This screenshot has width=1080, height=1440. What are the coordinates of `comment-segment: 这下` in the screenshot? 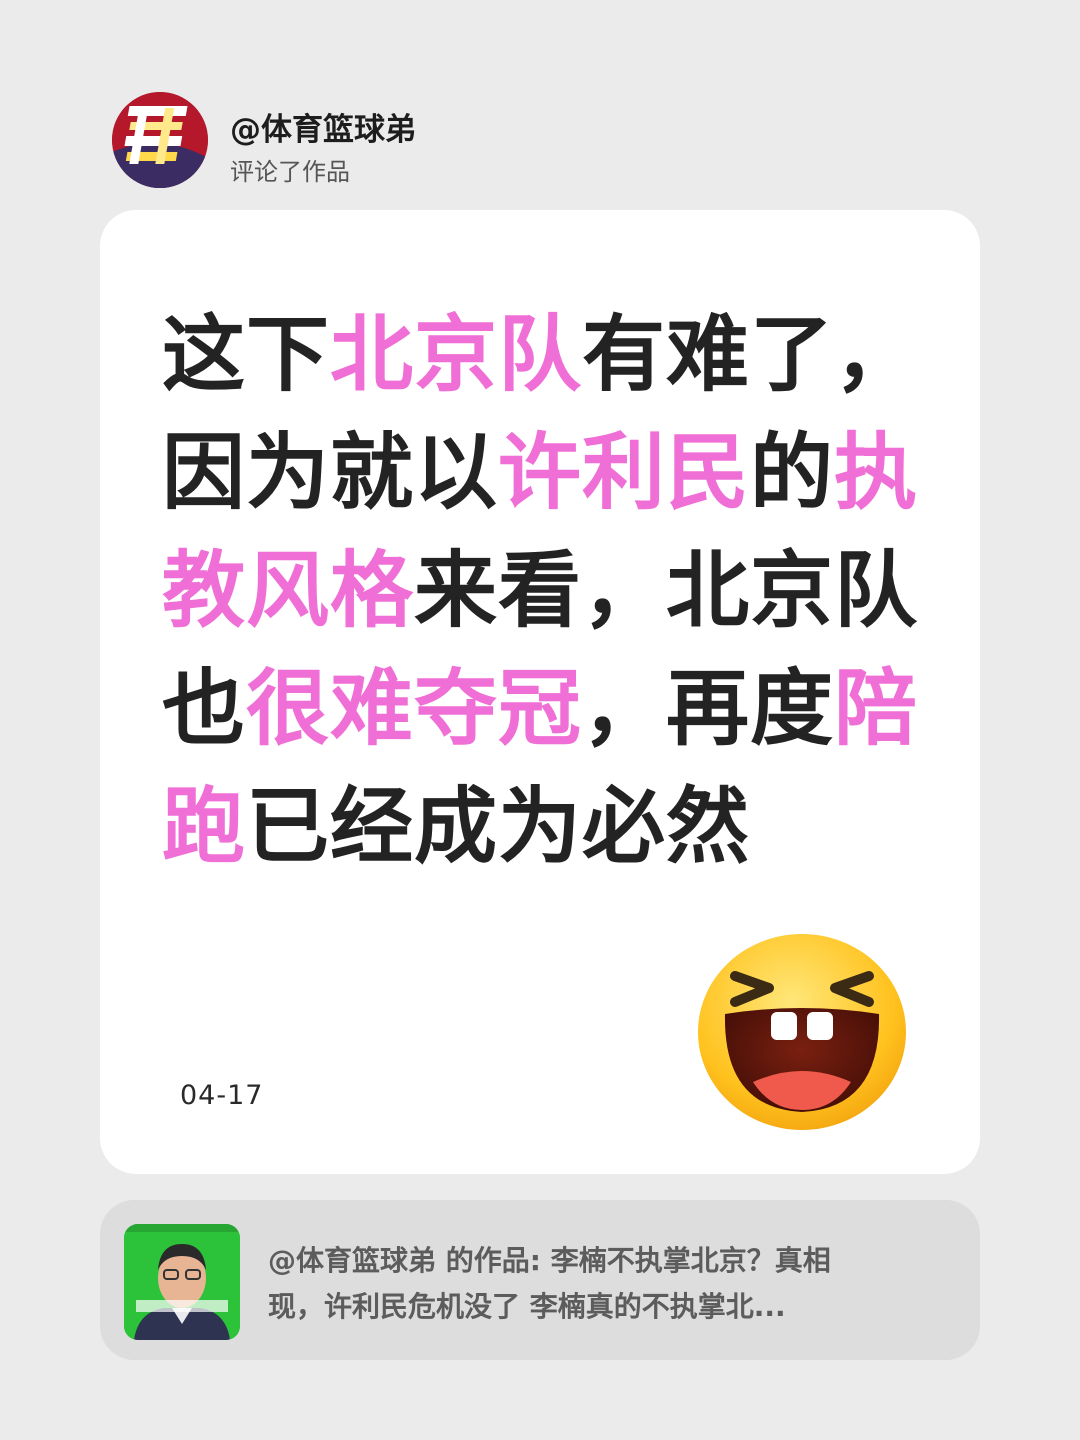 It's located at (246, 354).